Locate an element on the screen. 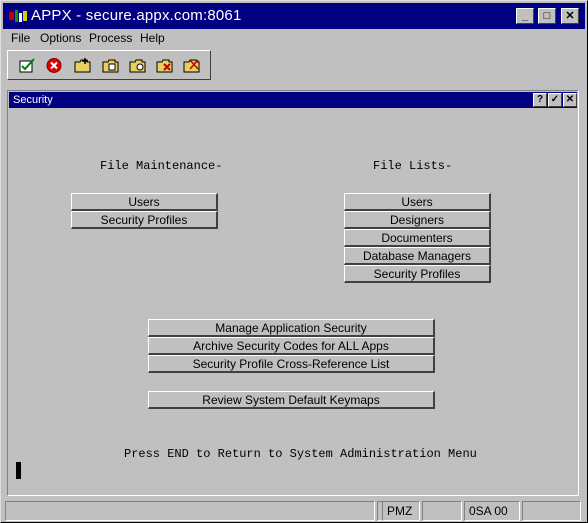  status-pmz: PMZ is located at coordinates (401, 511).